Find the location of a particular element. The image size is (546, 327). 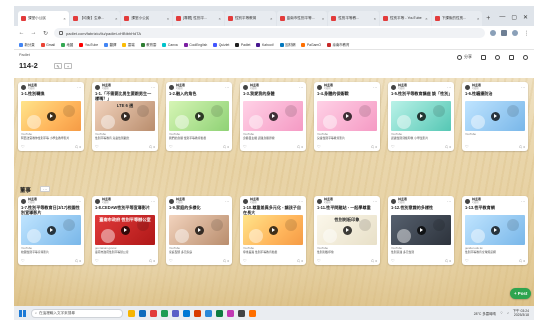

back-icon: ← is located at coordinates (21, 33).